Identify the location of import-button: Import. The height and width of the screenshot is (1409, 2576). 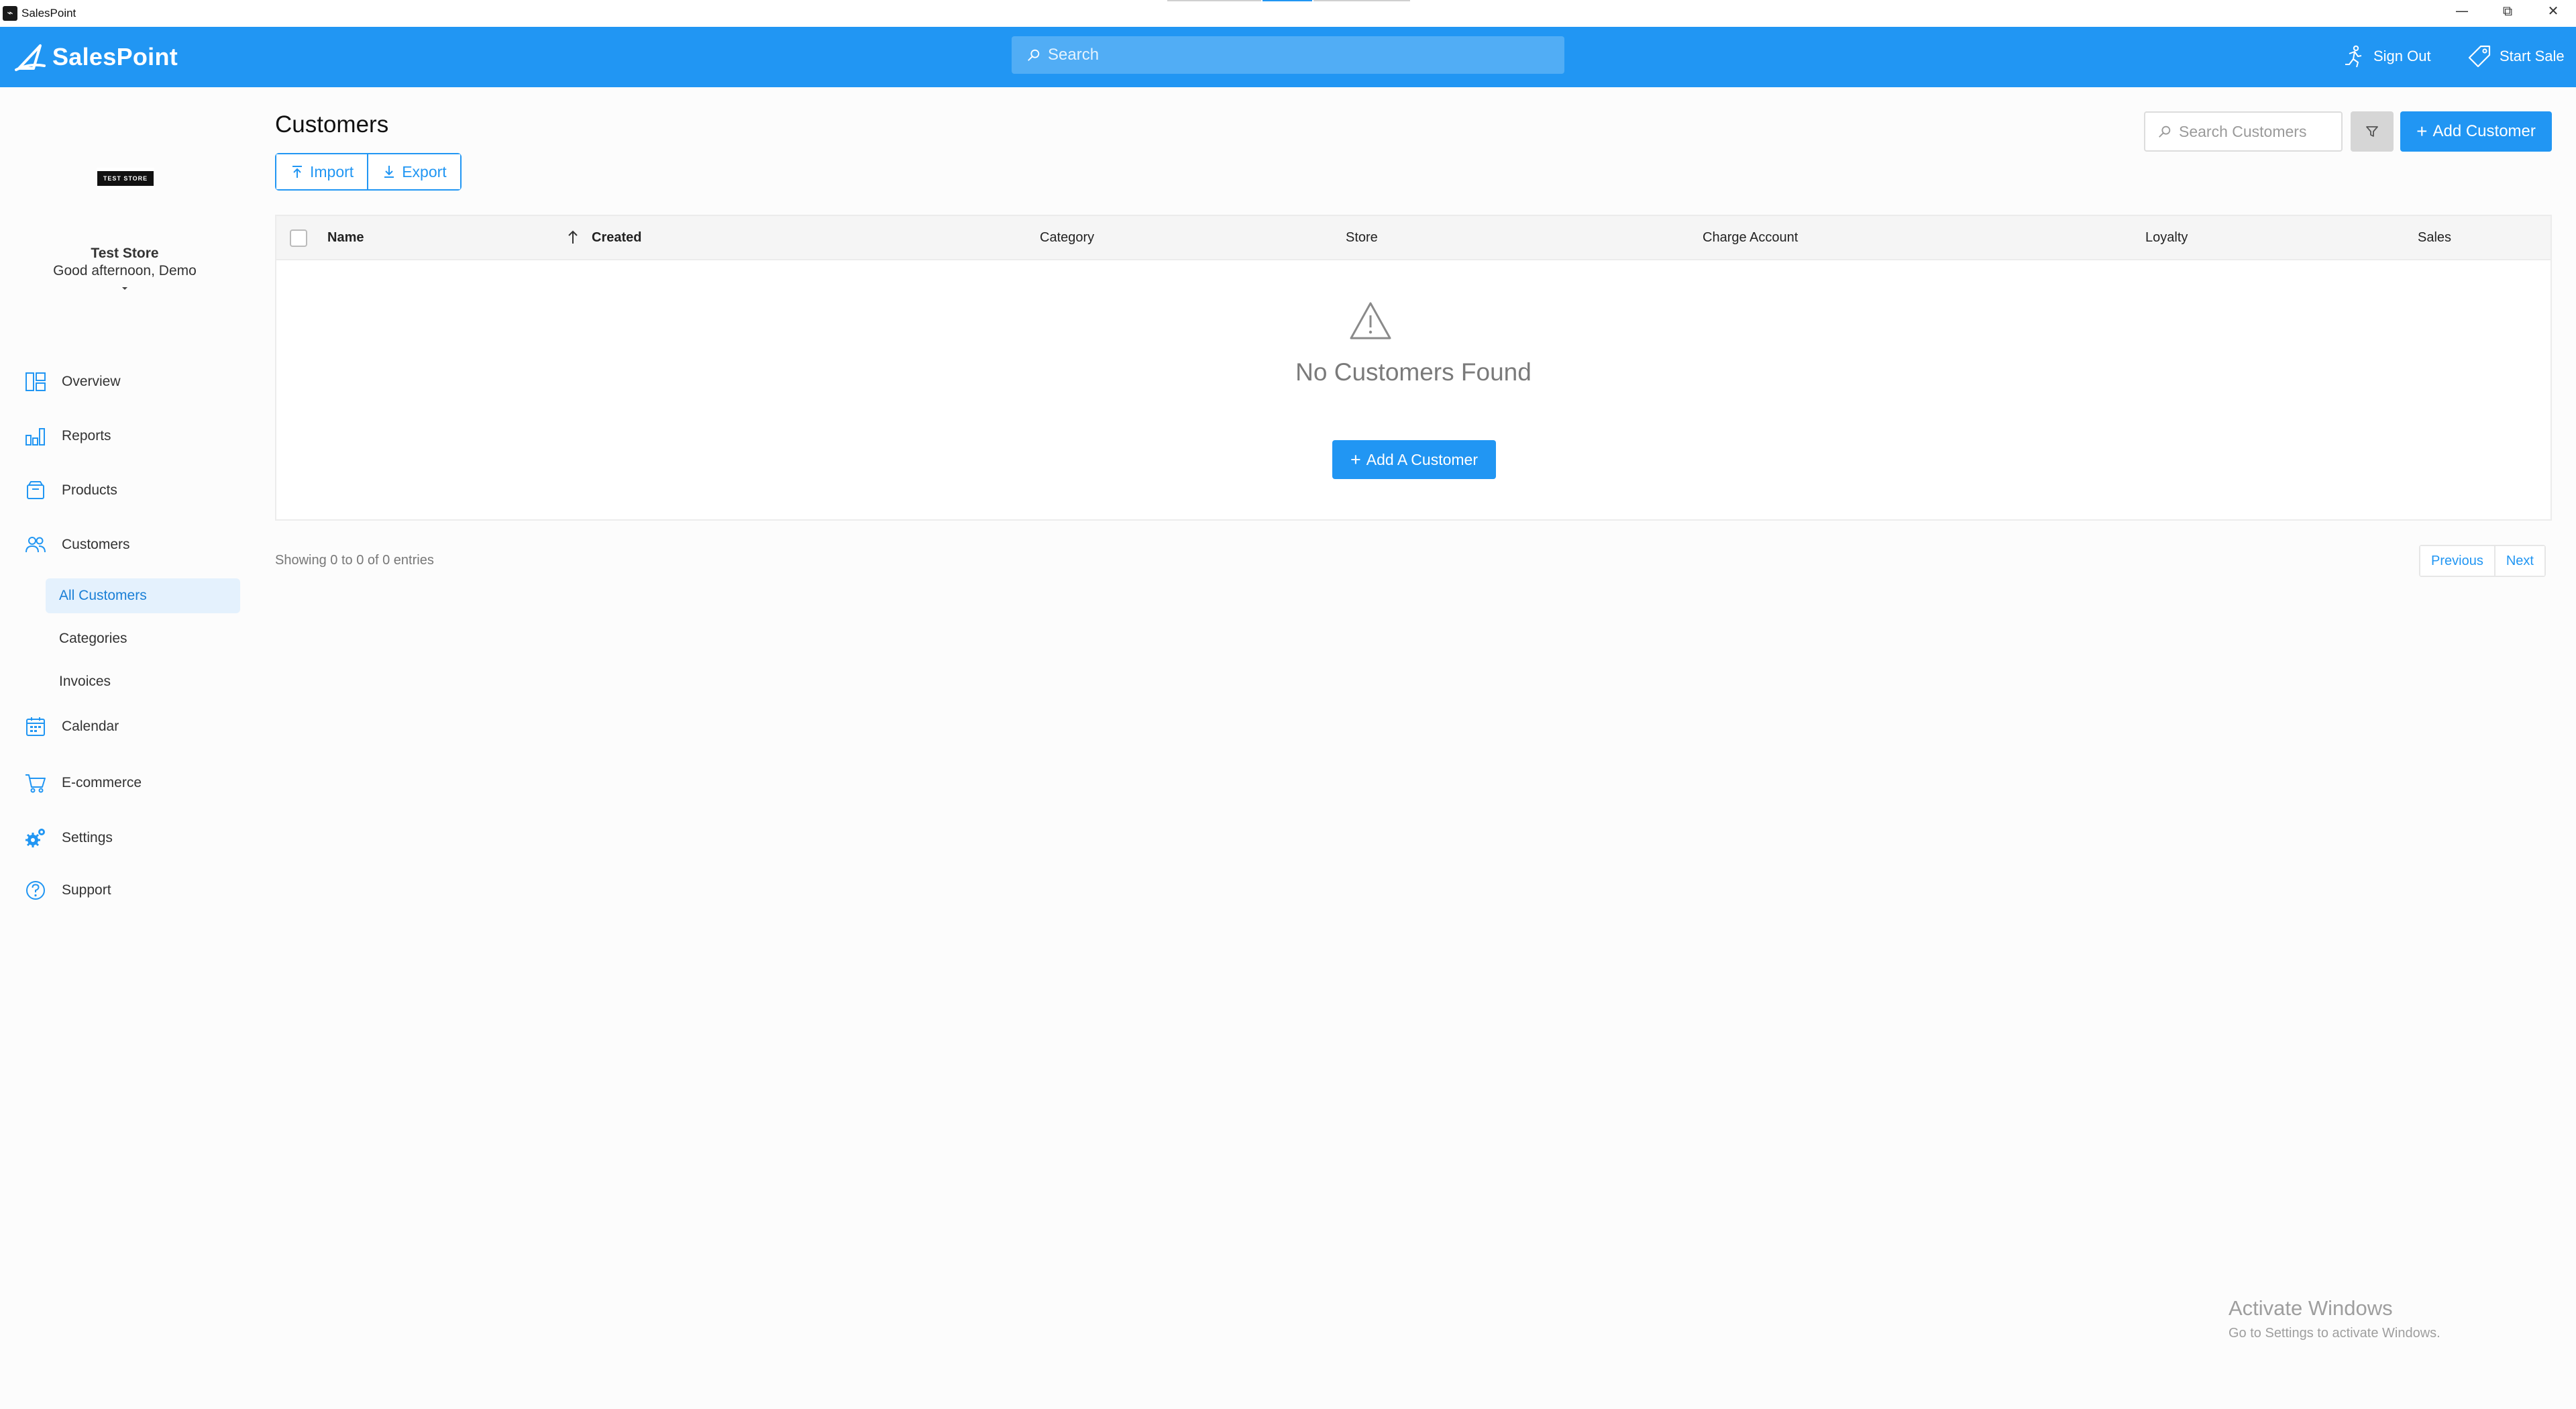
(322, 171).